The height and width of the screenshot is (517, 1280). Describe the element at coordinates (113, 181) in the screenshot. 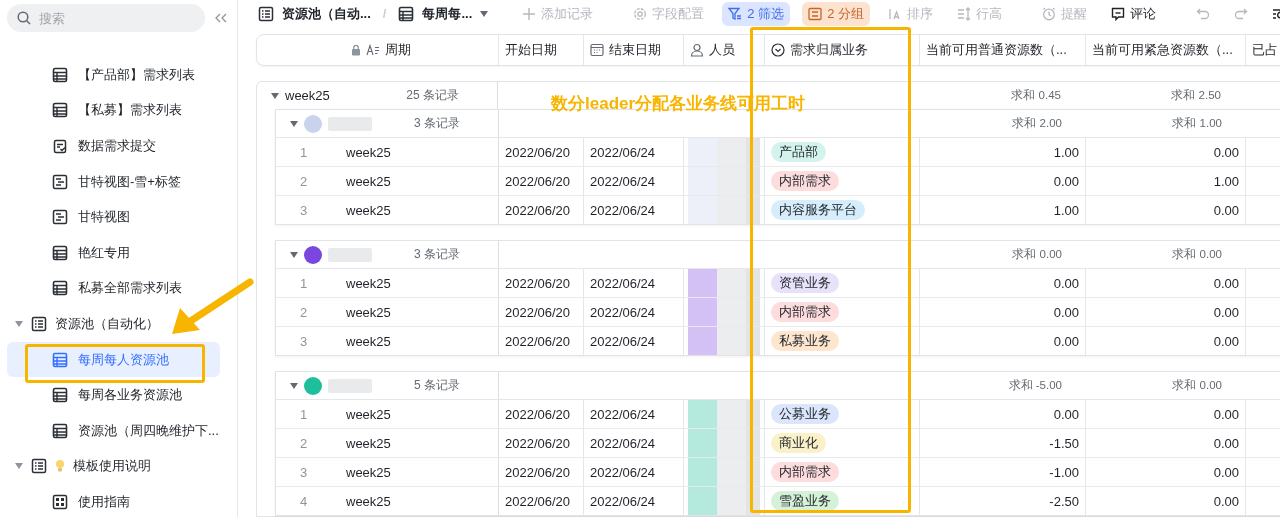

I see `sidebar-item: 甘特视图-雪+标签` at that location.